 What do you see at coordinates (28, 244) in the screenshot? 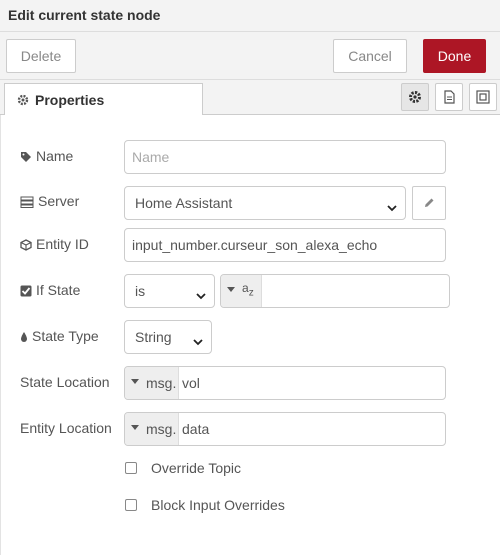
I see `cube-icon` at bounding box center [28, 244].